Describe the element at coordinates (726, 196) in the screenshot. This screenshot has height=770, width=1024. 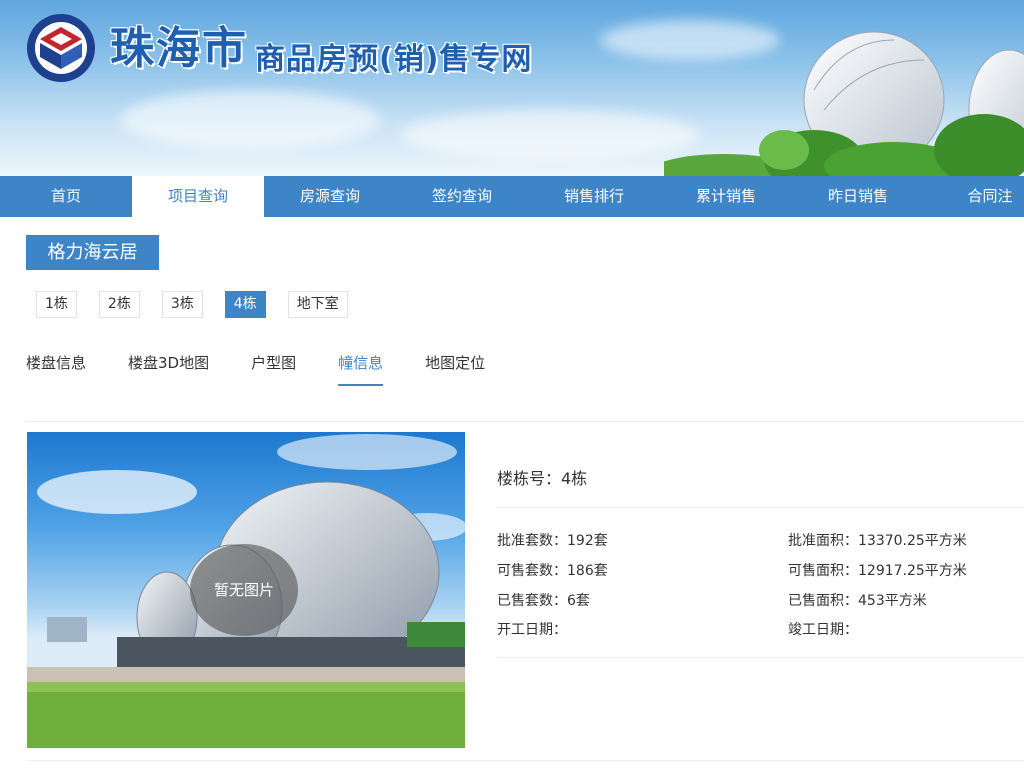
I see `nav-item-cumulative-sales: 累计销售` at that location.